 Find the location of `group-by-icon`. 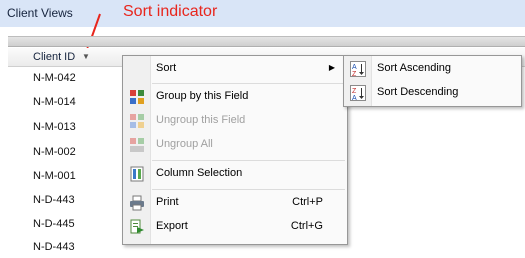

group-by-icon is located at coordinates (137, 97).